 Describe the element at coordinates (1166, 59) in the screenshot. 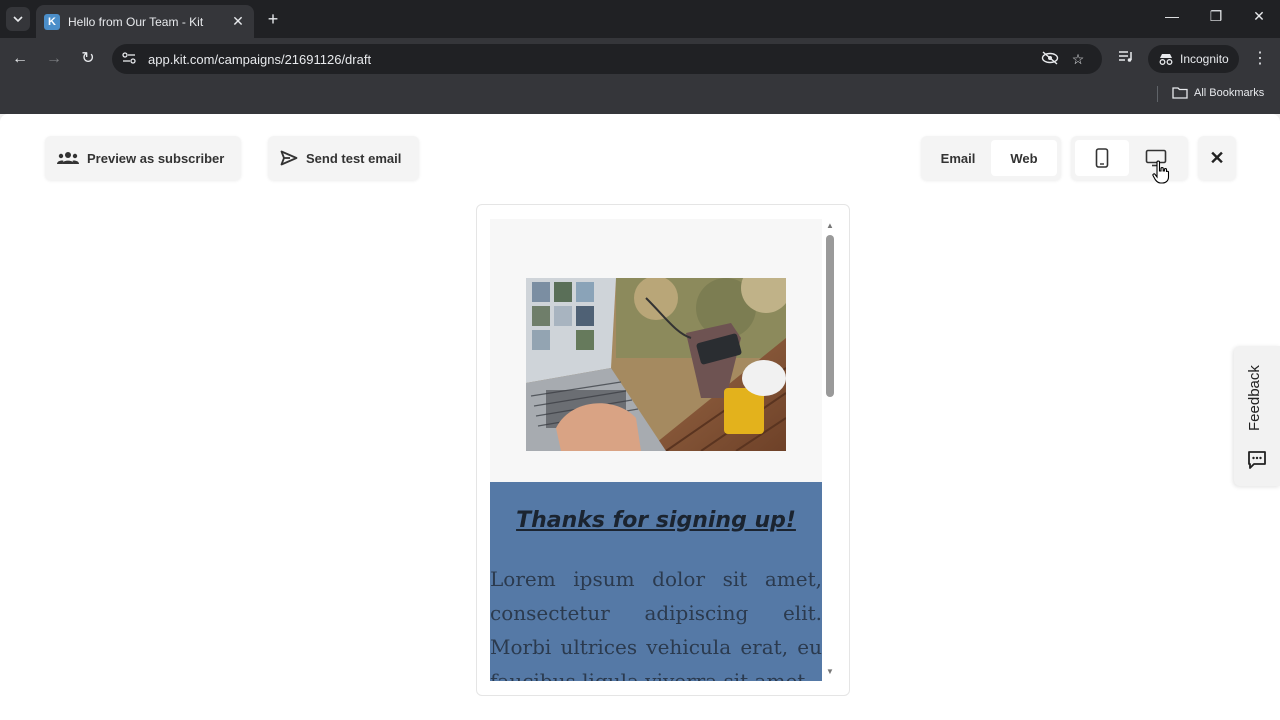

I see `incognito-icon` at that location.